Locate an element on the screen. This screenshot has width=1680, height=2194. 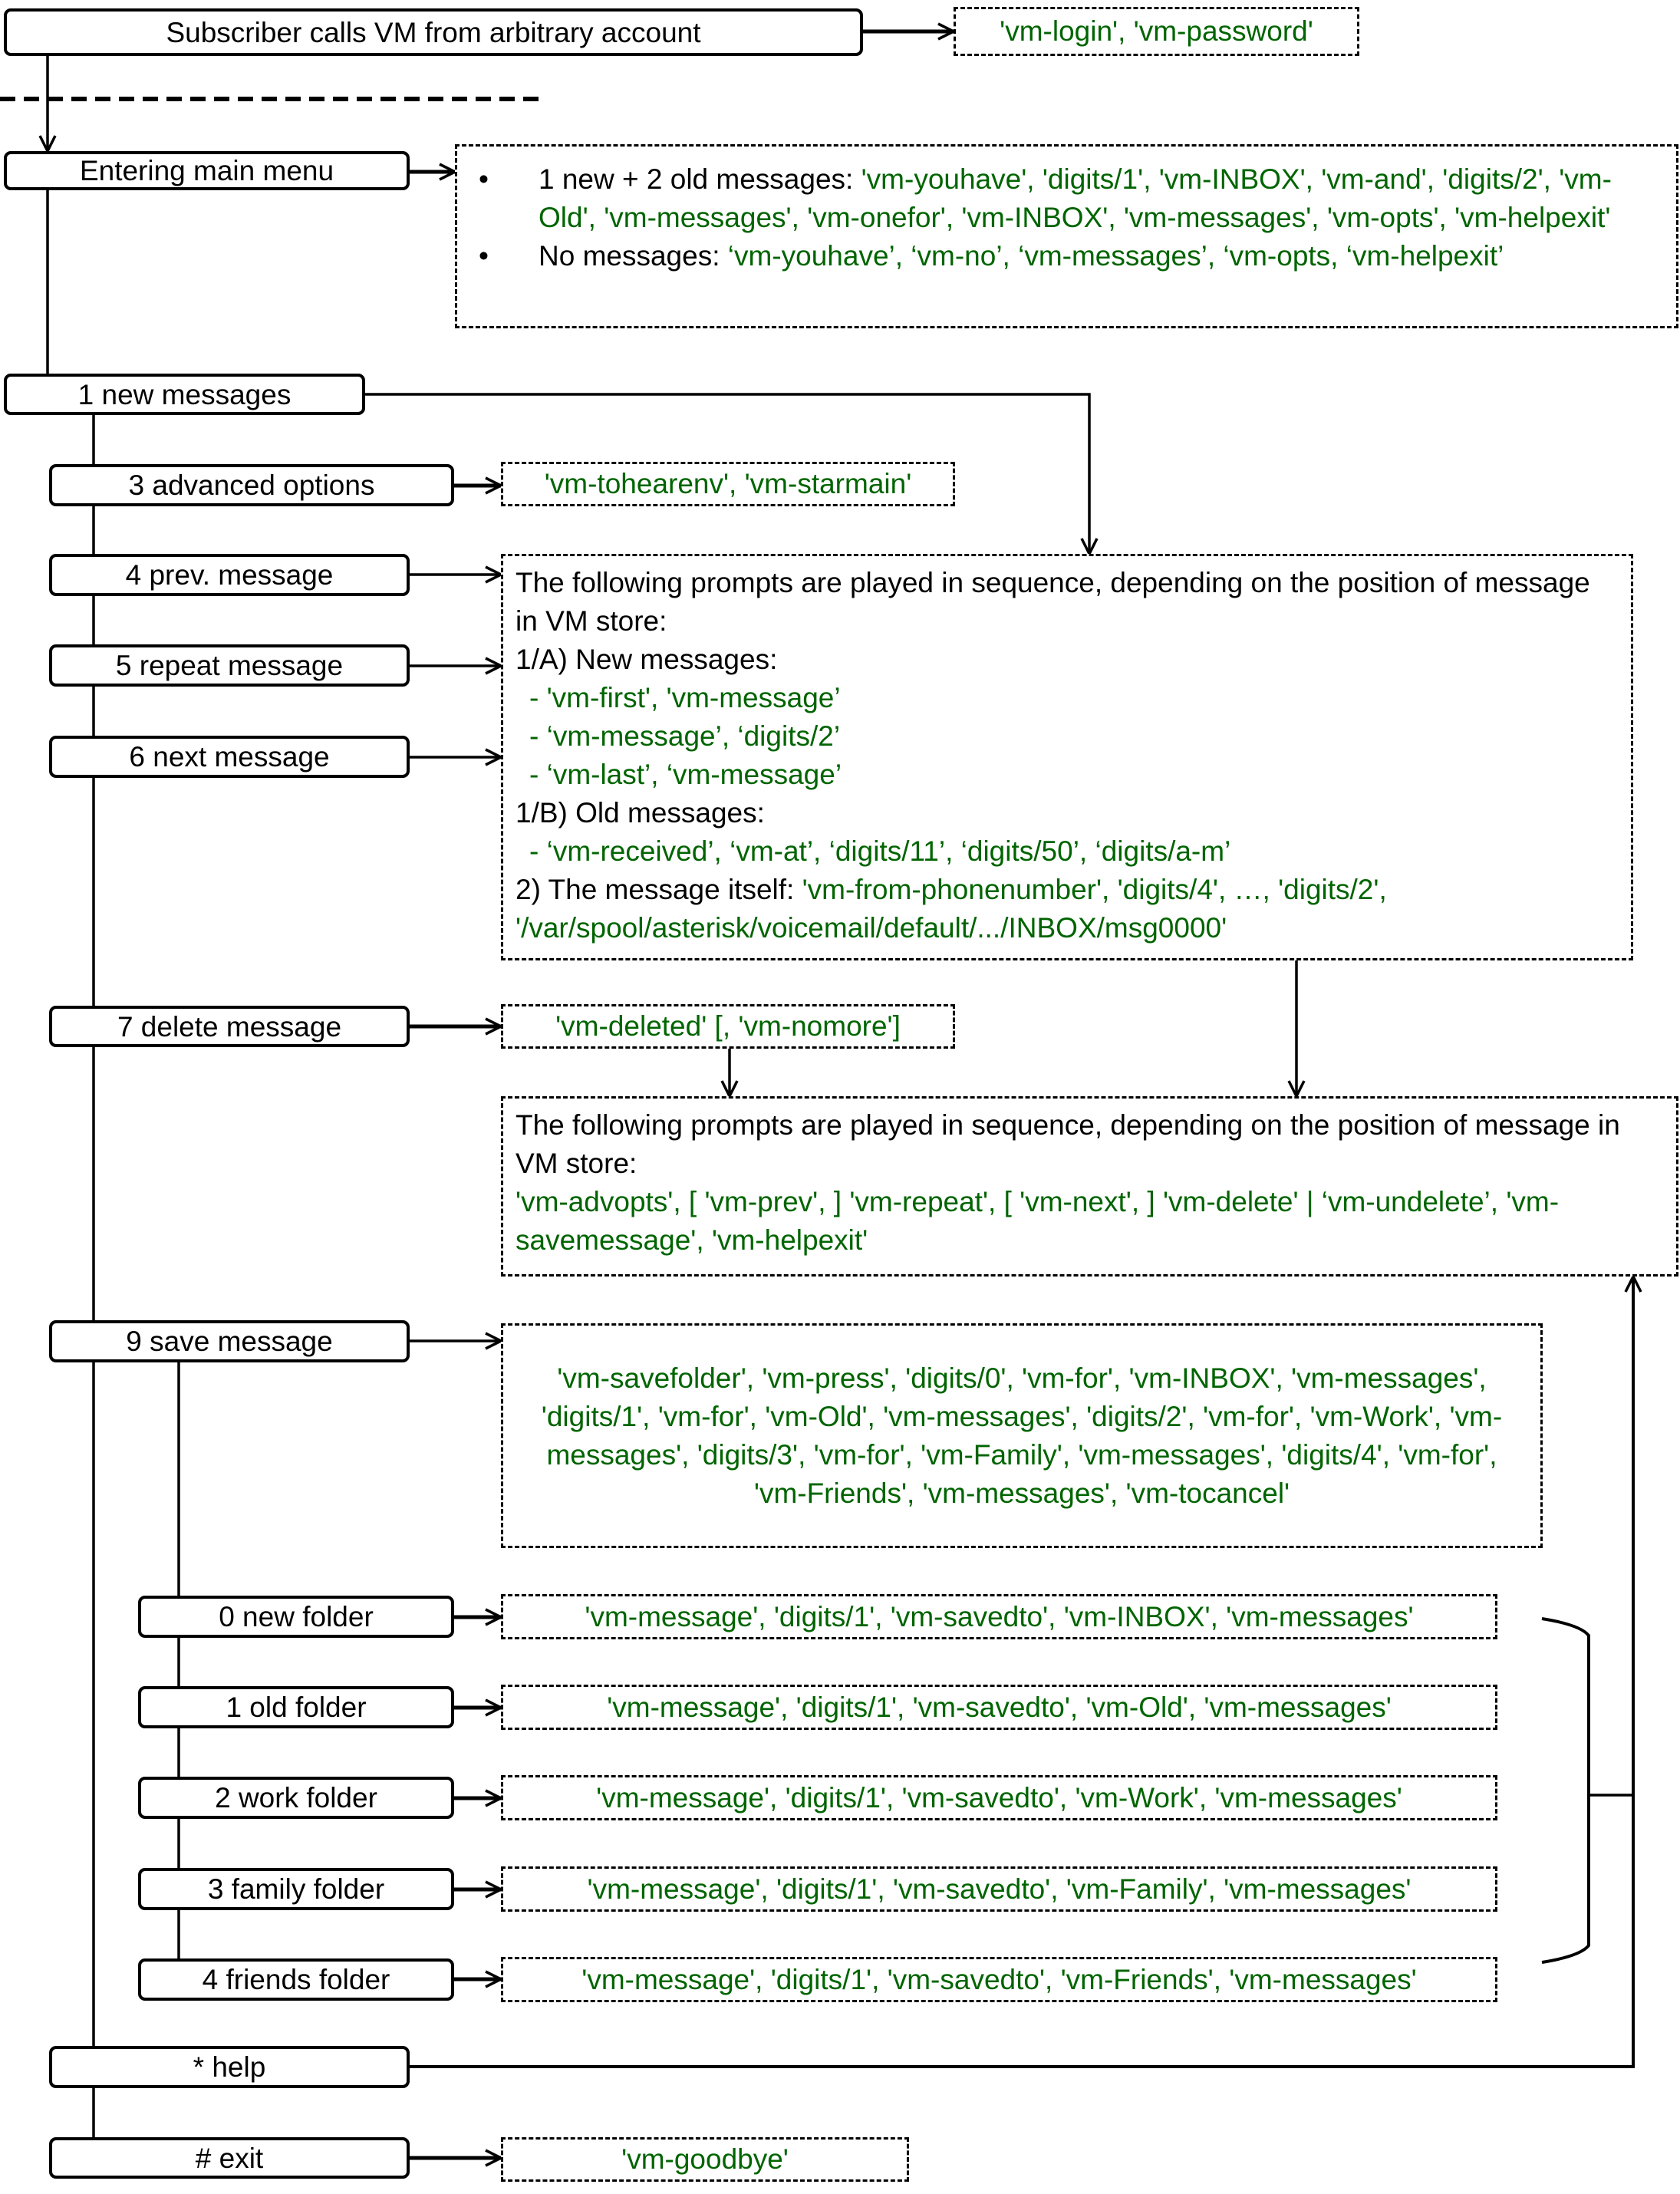
message-itself-label: 2) The message itself: is located at coordinates (659, 889).